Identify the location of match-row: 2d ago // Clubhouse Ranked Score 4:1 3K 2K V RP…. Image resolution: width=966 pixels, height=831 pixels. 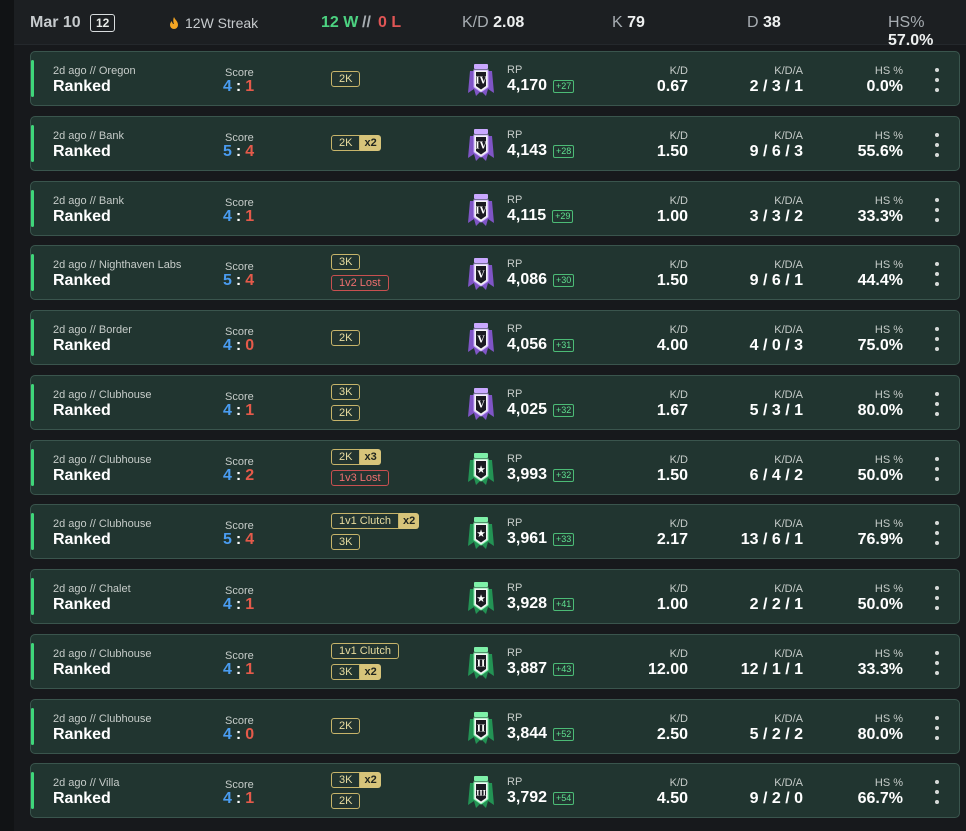
(495, 402).